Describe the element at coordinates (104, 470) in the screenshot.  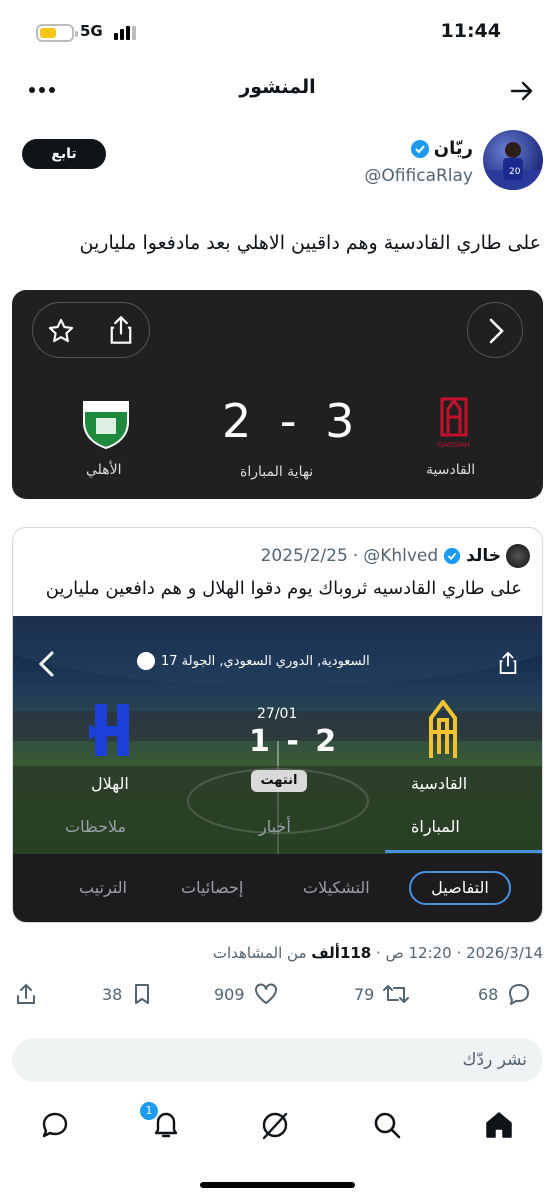
I see `away-team-name: الأهلي` at that location.